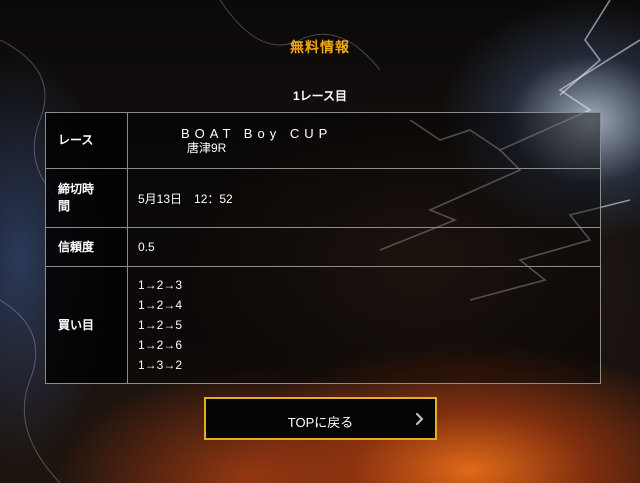 This screenshot has width=640, height=483. What do you see at coordinates (86, 198) in the screenshot?
I see `deadline-label: 締切時 間` at bounding box center [86, 198].